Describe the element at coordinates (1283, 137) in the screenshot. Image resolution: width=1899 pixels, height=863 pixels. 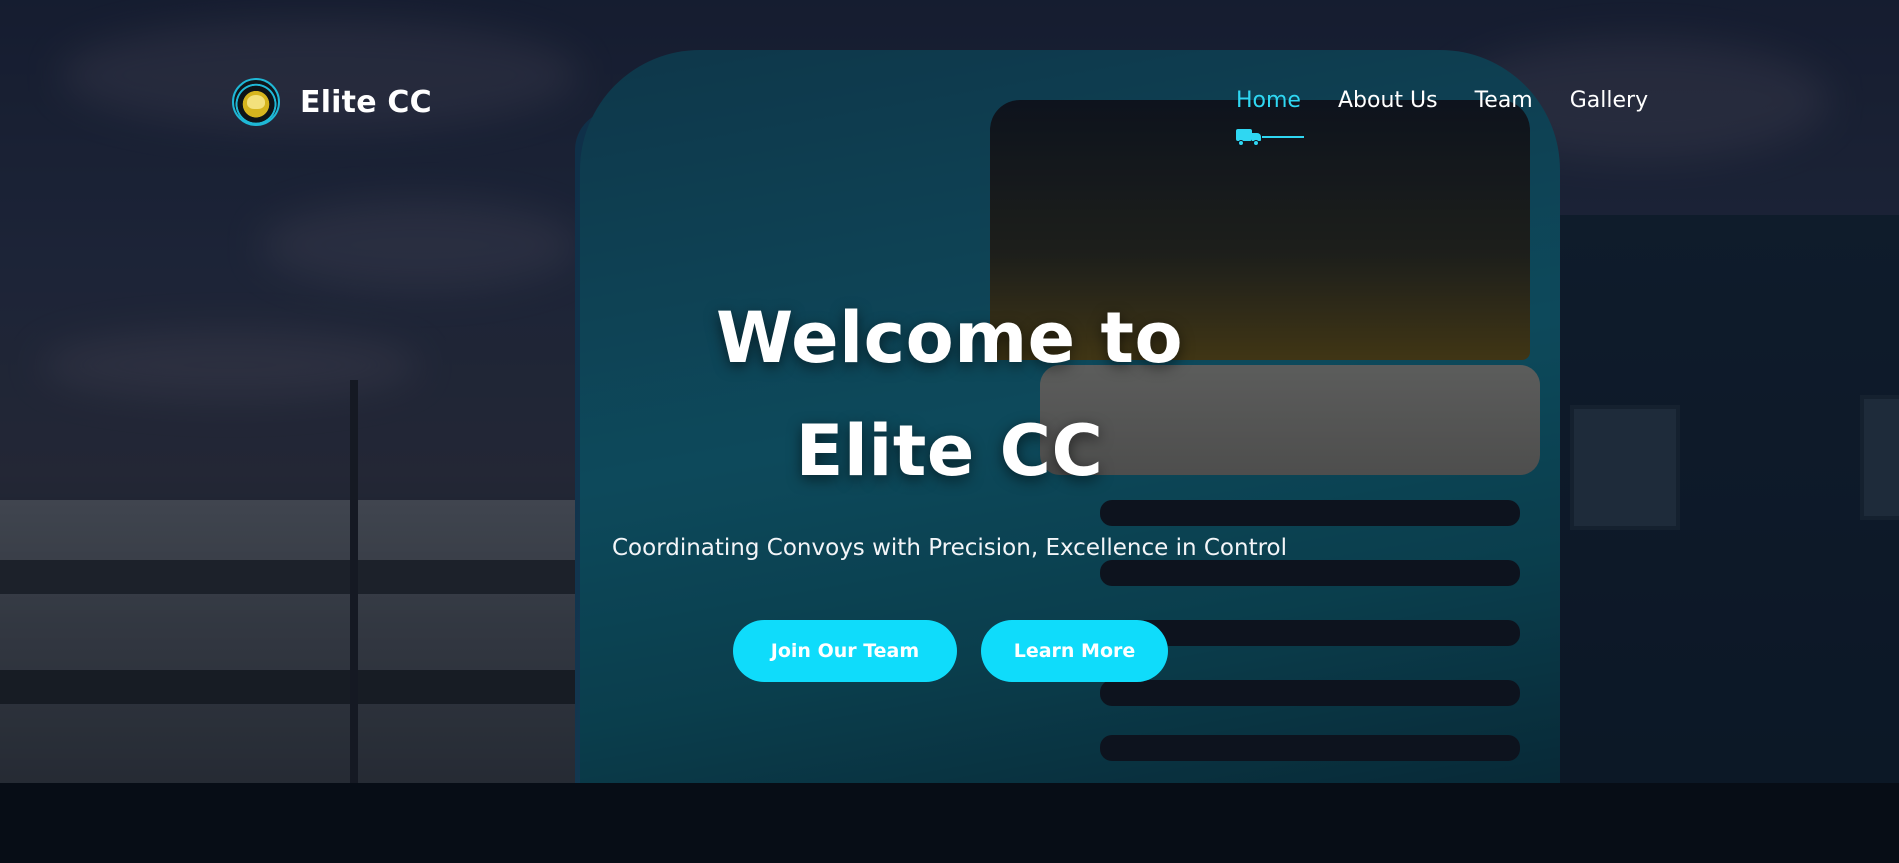
I see `active-underline` at that location.